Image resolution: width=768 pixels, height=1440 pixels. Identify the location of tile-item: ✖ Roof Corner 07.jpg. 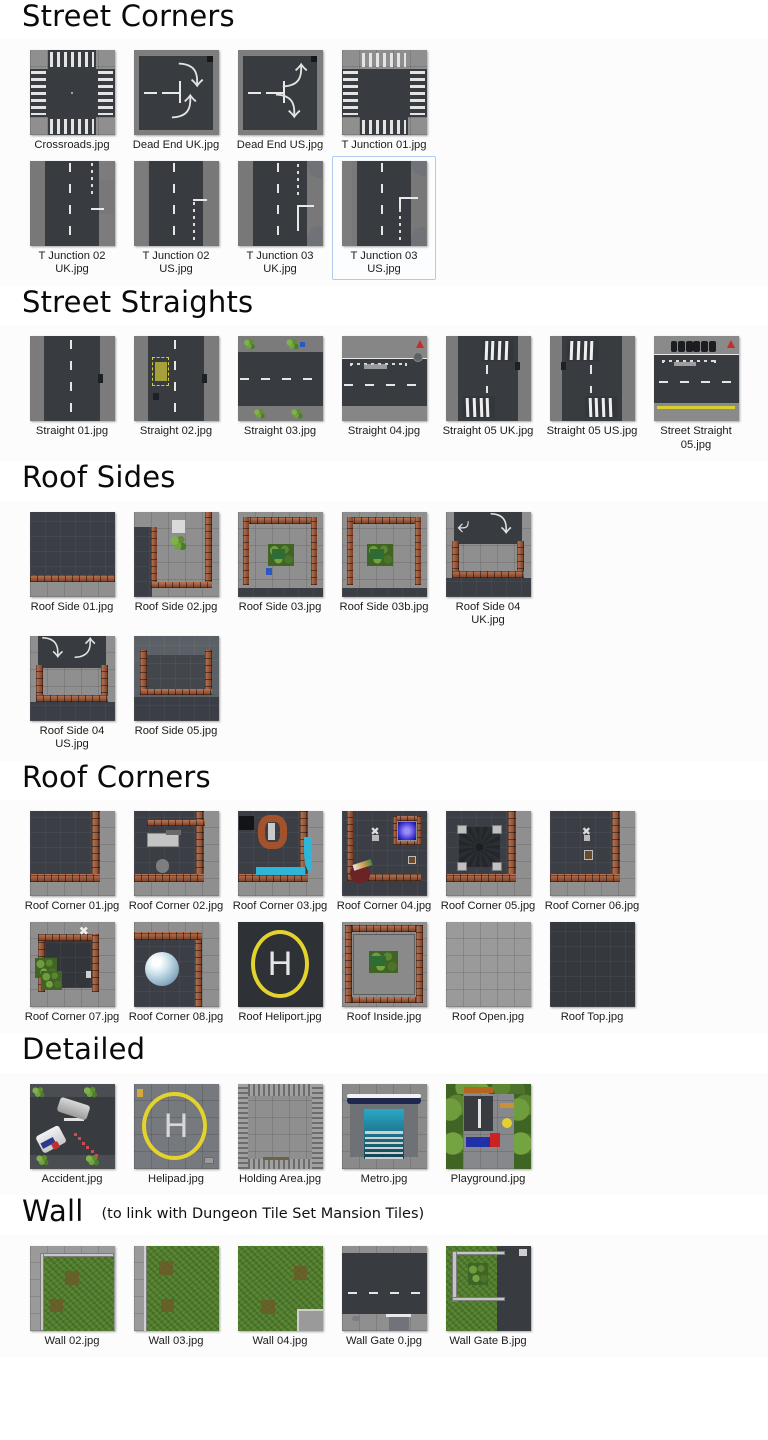
(72, 972).